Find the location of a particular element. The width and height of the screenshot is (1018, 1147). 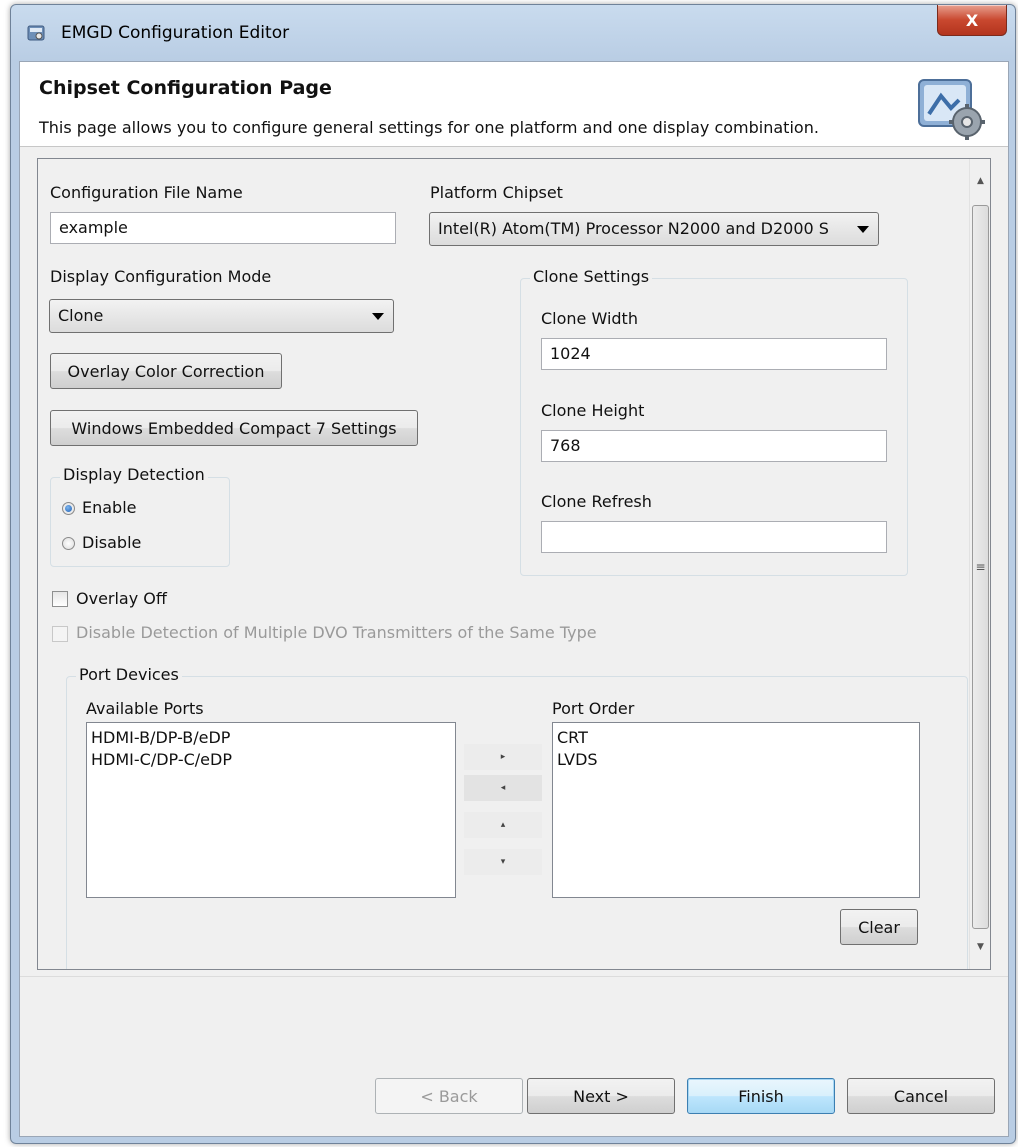

page-title: Chipset Configuration Page is located at coordinates (185, 88).